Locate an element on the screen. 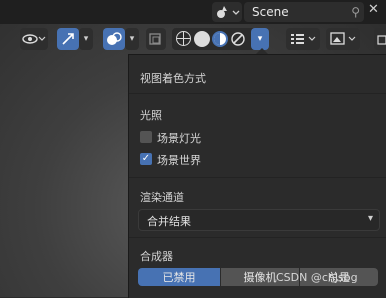 The width and height of the screenshot is (386, 298). scene-properties-button is located at coordinates (380, 39).